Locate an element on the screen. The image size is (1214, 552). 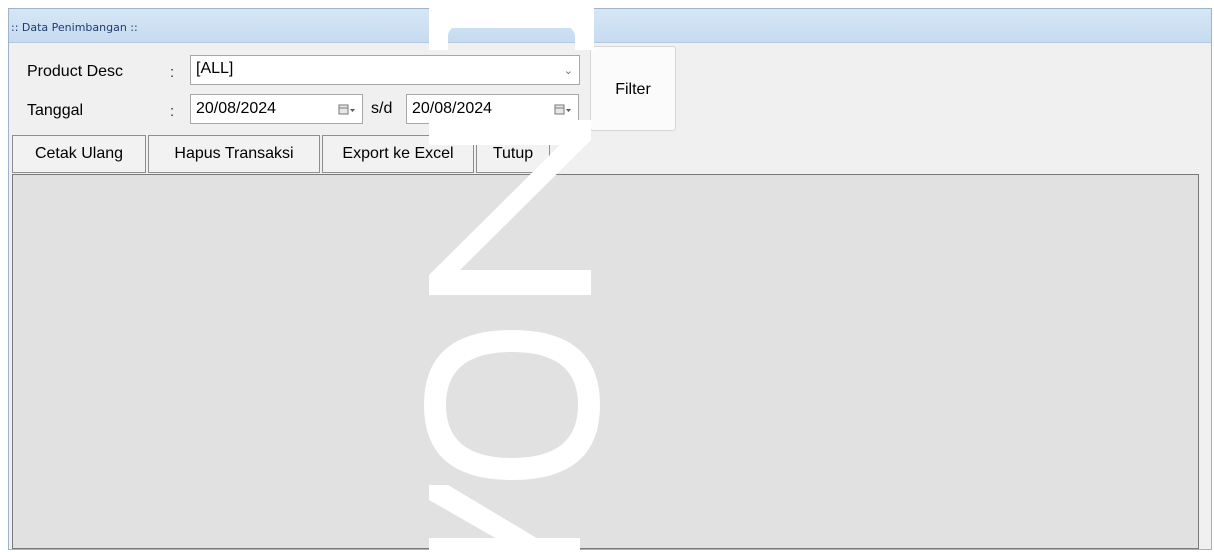
product-desc-colon: : is located at coordinates (172, 72).